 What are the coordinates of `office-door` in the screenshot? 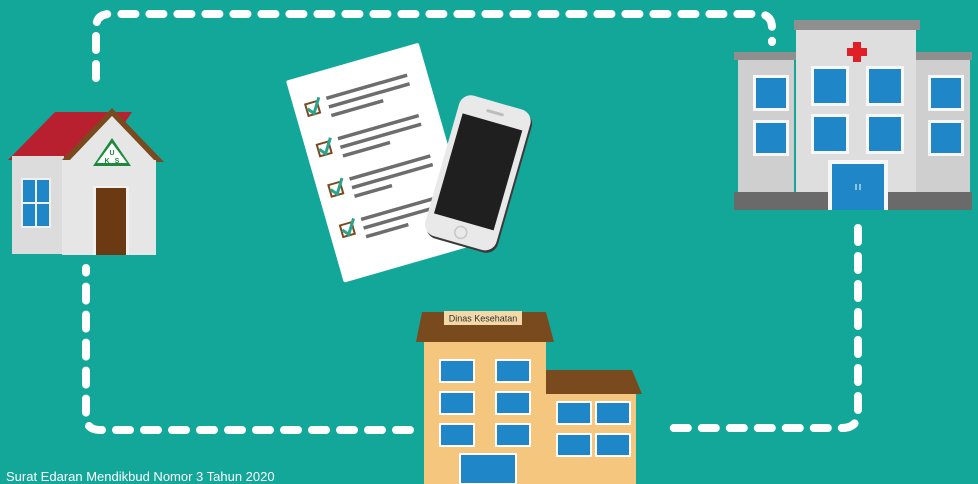 It's located at (488, 468).